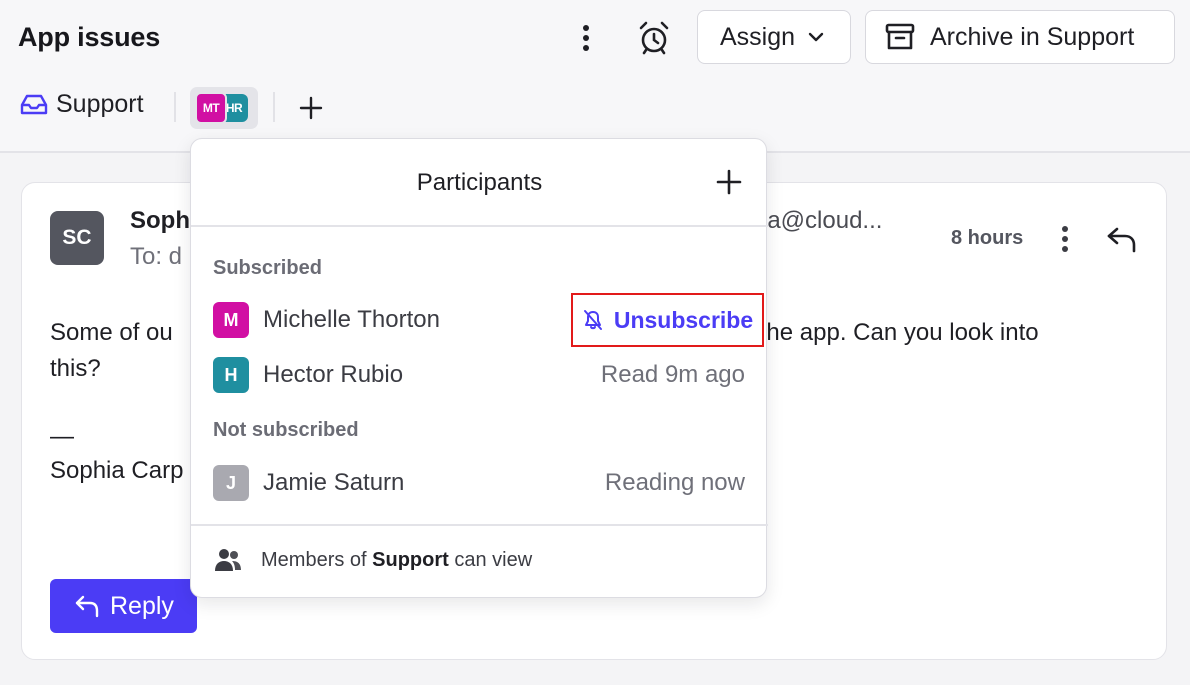 The height and width of the screenshot is (685, 1190). I want to click on reply-icon-button, so click(1122, 239).